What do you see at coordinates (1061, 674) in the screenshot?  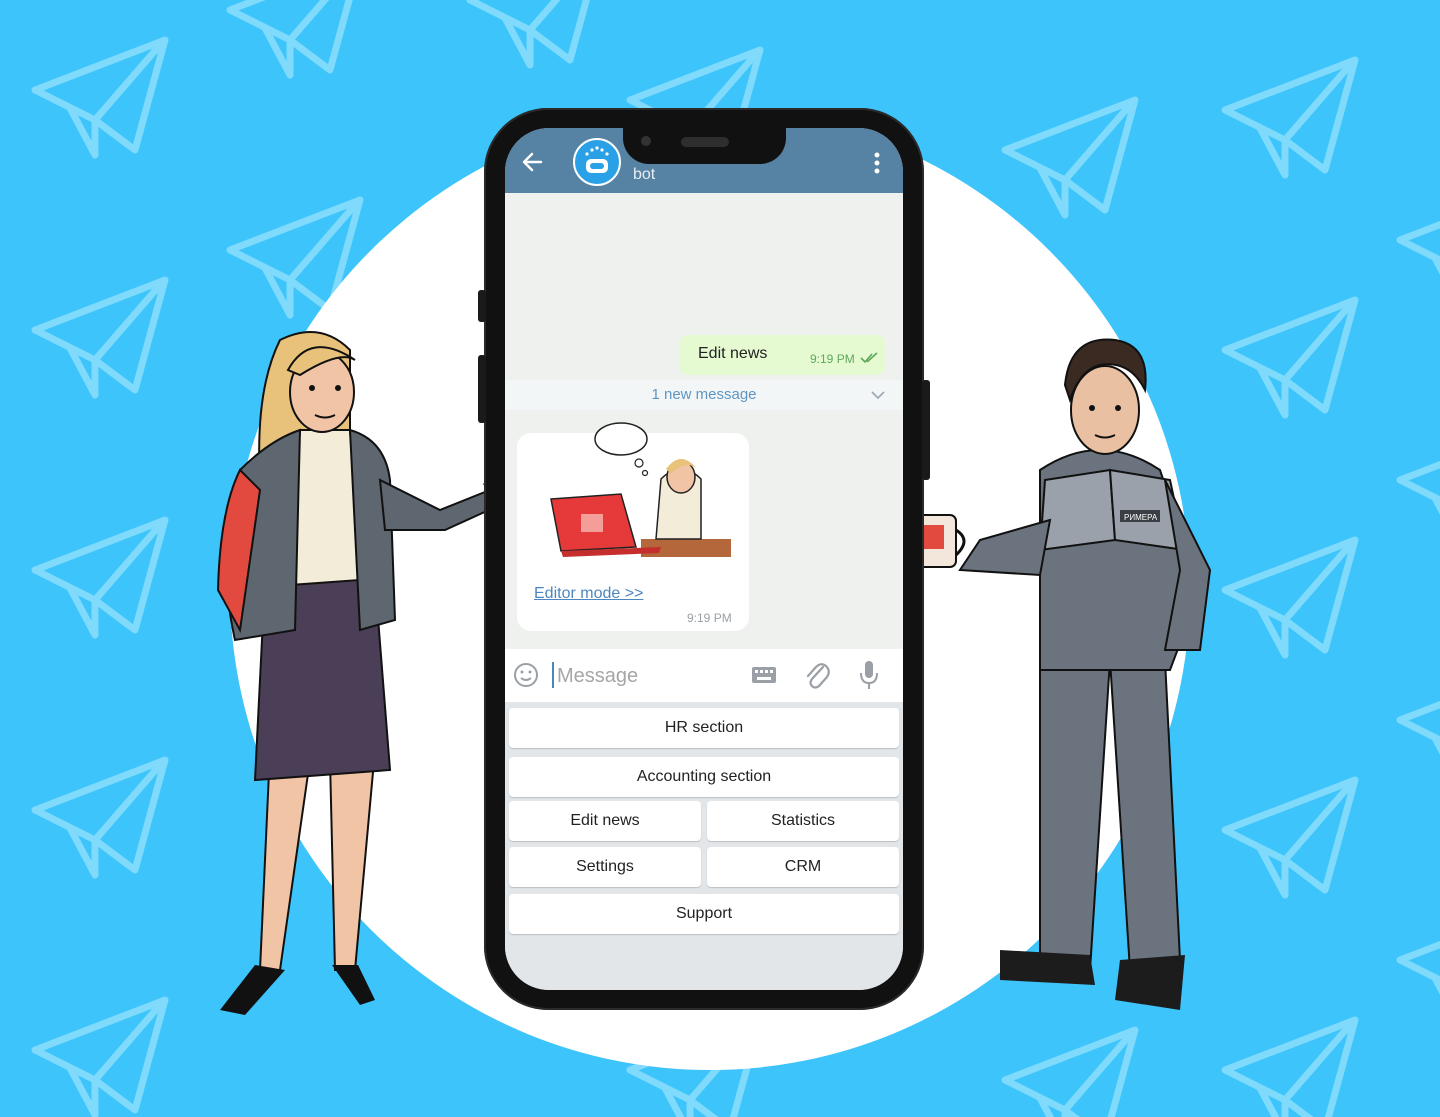 I see `man-character-illustration: РИМЕРА` at bounding box center [1061, 674].